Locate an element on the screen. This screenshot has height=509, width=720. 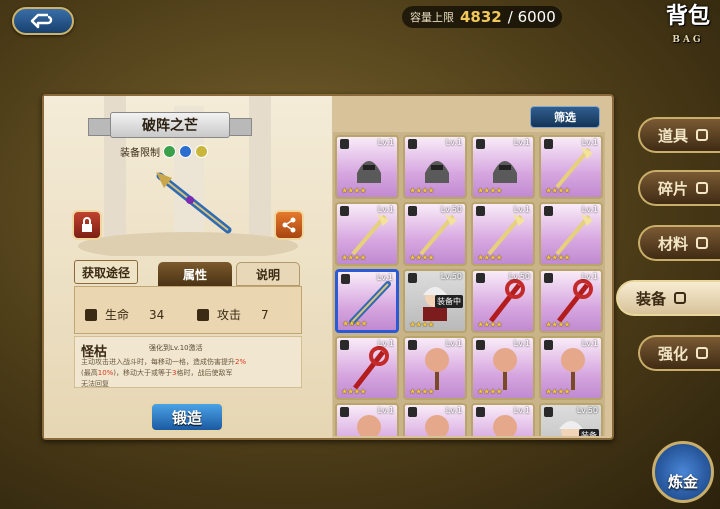
skill-line2-a: (最高 is located at coordinates (89, 373).